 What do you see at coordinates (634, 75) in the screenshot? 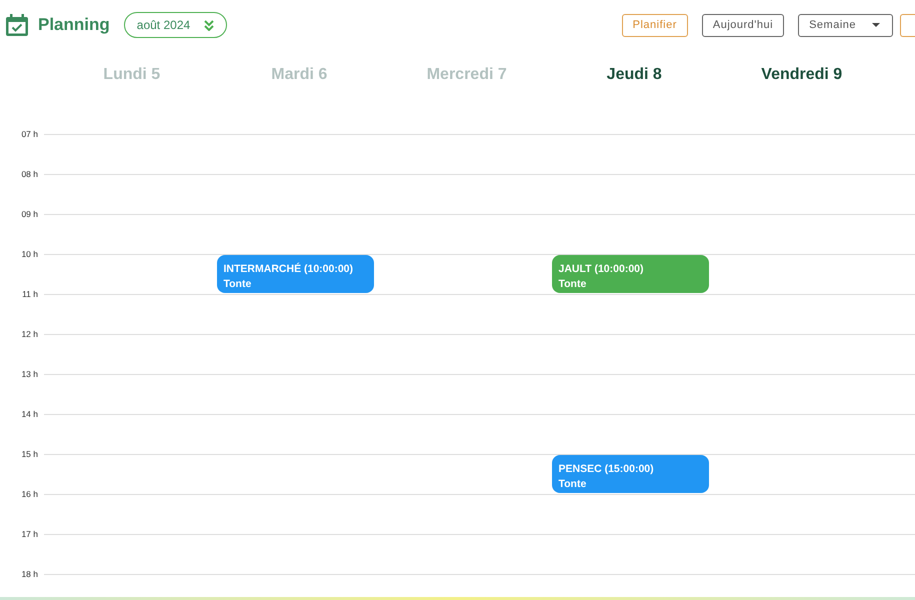
I see `day-heading: Jeudi 8` at bounding box center [634, 75].